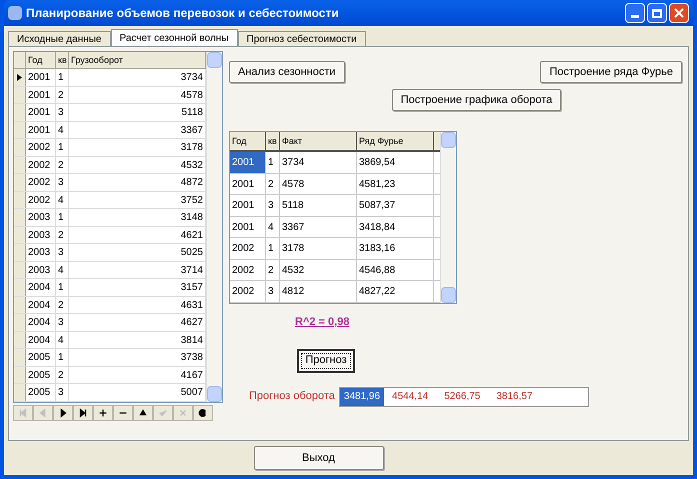  What do you see at coordinates (292, 396) in the screenshot?
I see `forecast-label: Прогноз оборота` at bounding box center [292, 396].